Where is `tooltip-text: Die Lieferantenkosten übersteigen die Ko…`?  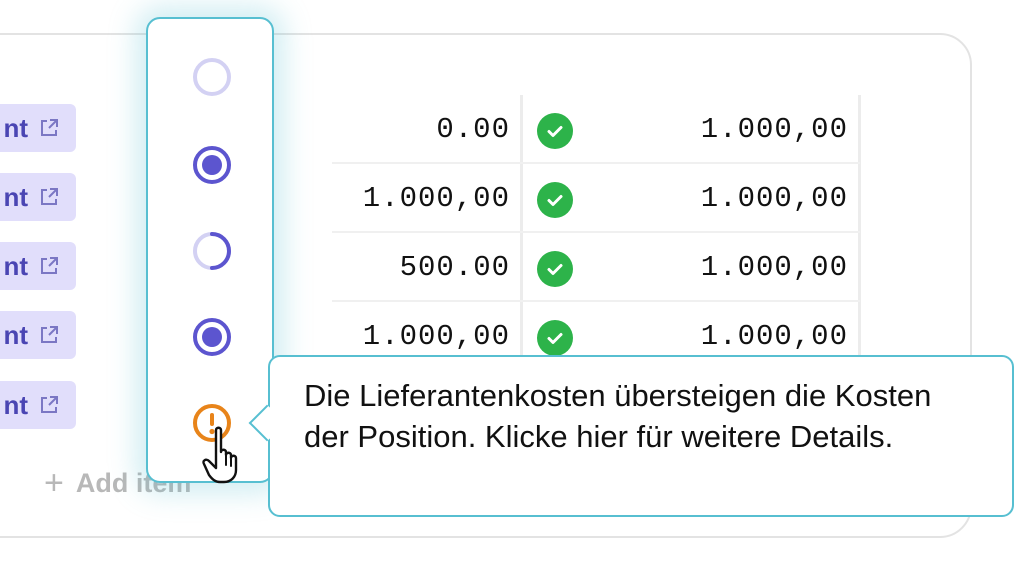
tooltip-text: Die Lieferantenkosten übersteigen die Ko… is located at coordinates (618, 416).